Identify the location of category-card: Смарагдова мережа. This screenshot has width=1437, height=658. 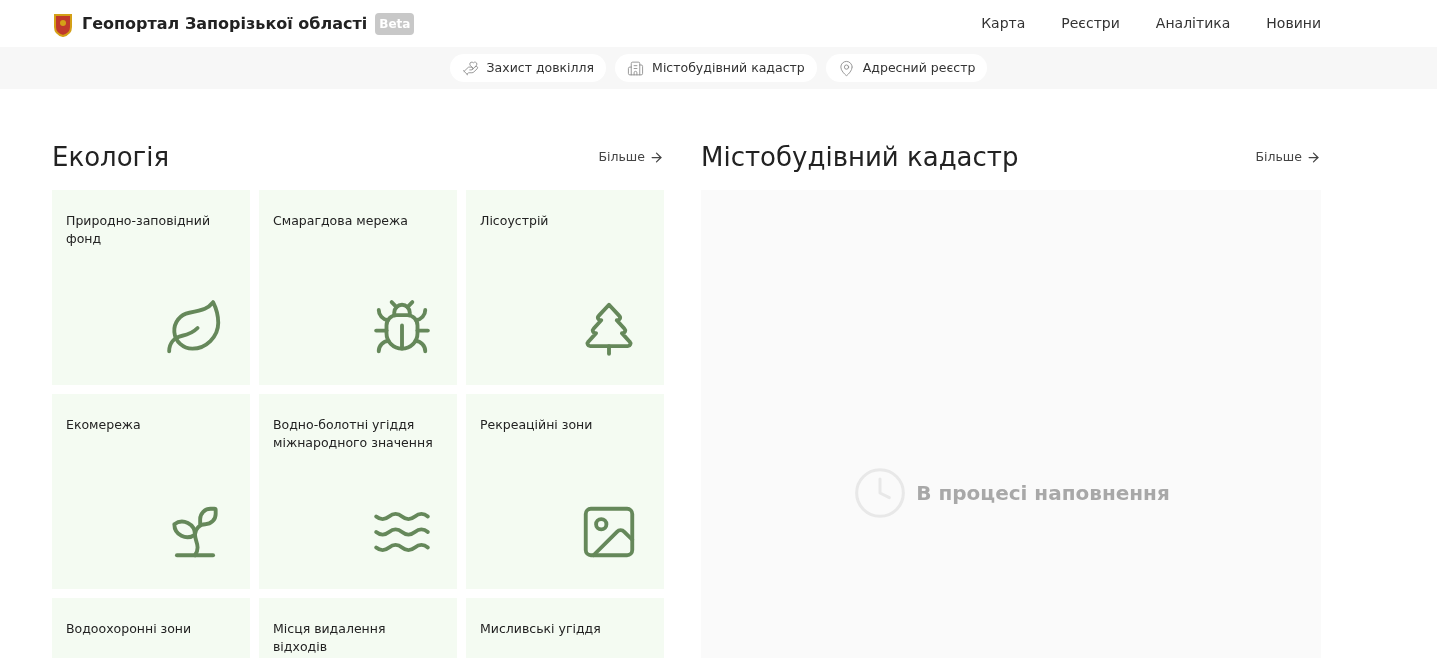
(358, 287).